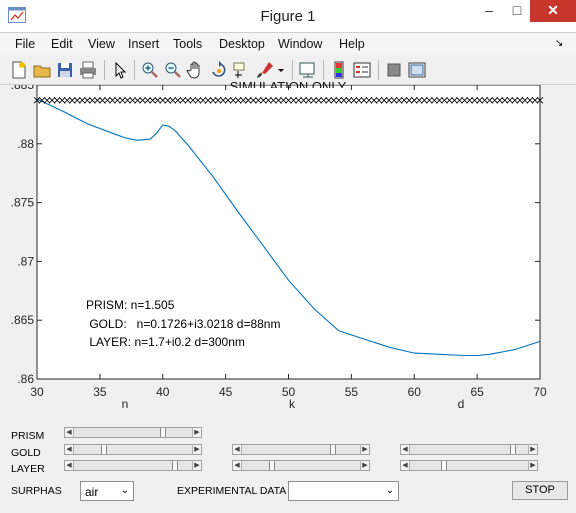 The height and width of the screenshot is (513, 576). Describe the element at coordinates (19, 70) in the screenshot. I see `new-figure-icon` at that location.